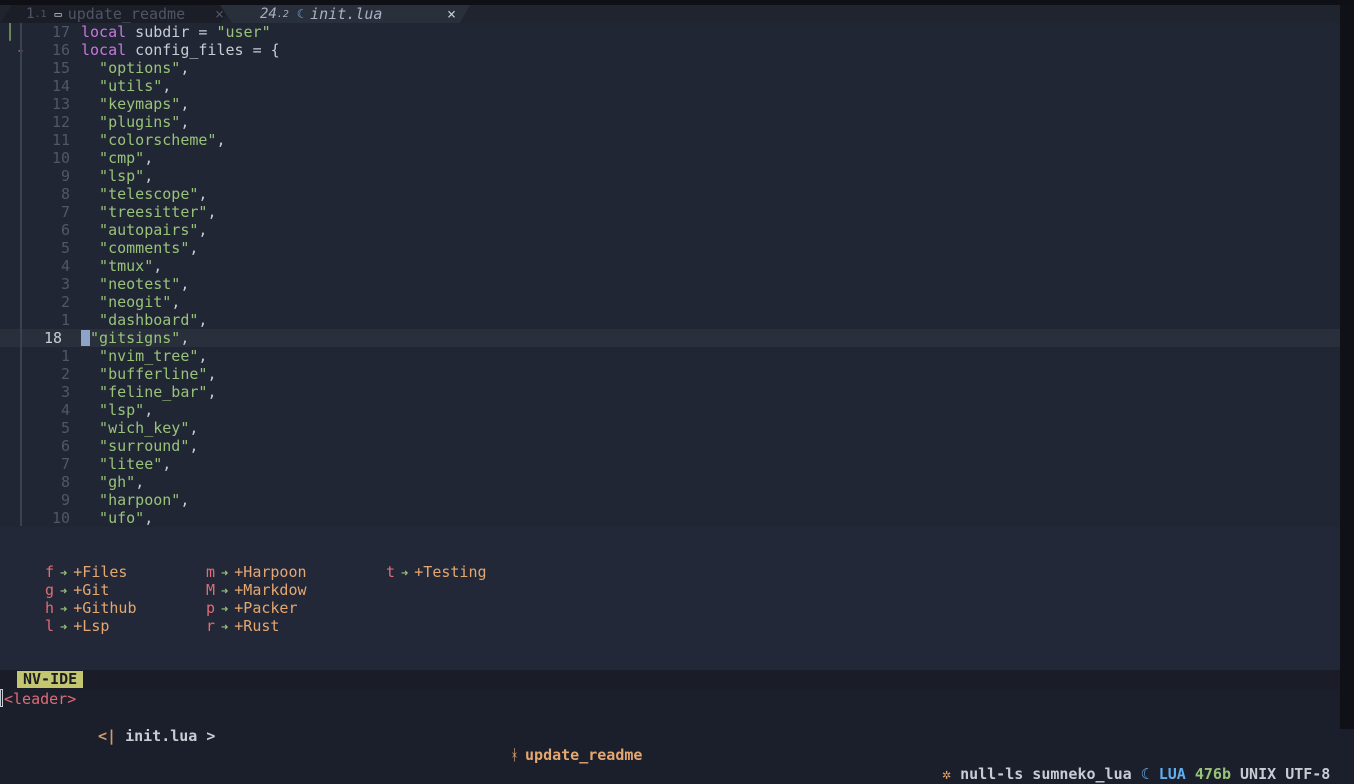 This screenshot has height=784, width=1354. Describe the element at coordinates (149, 140) in the screenshot. I see `string-token: "colorscheme"` at that location.